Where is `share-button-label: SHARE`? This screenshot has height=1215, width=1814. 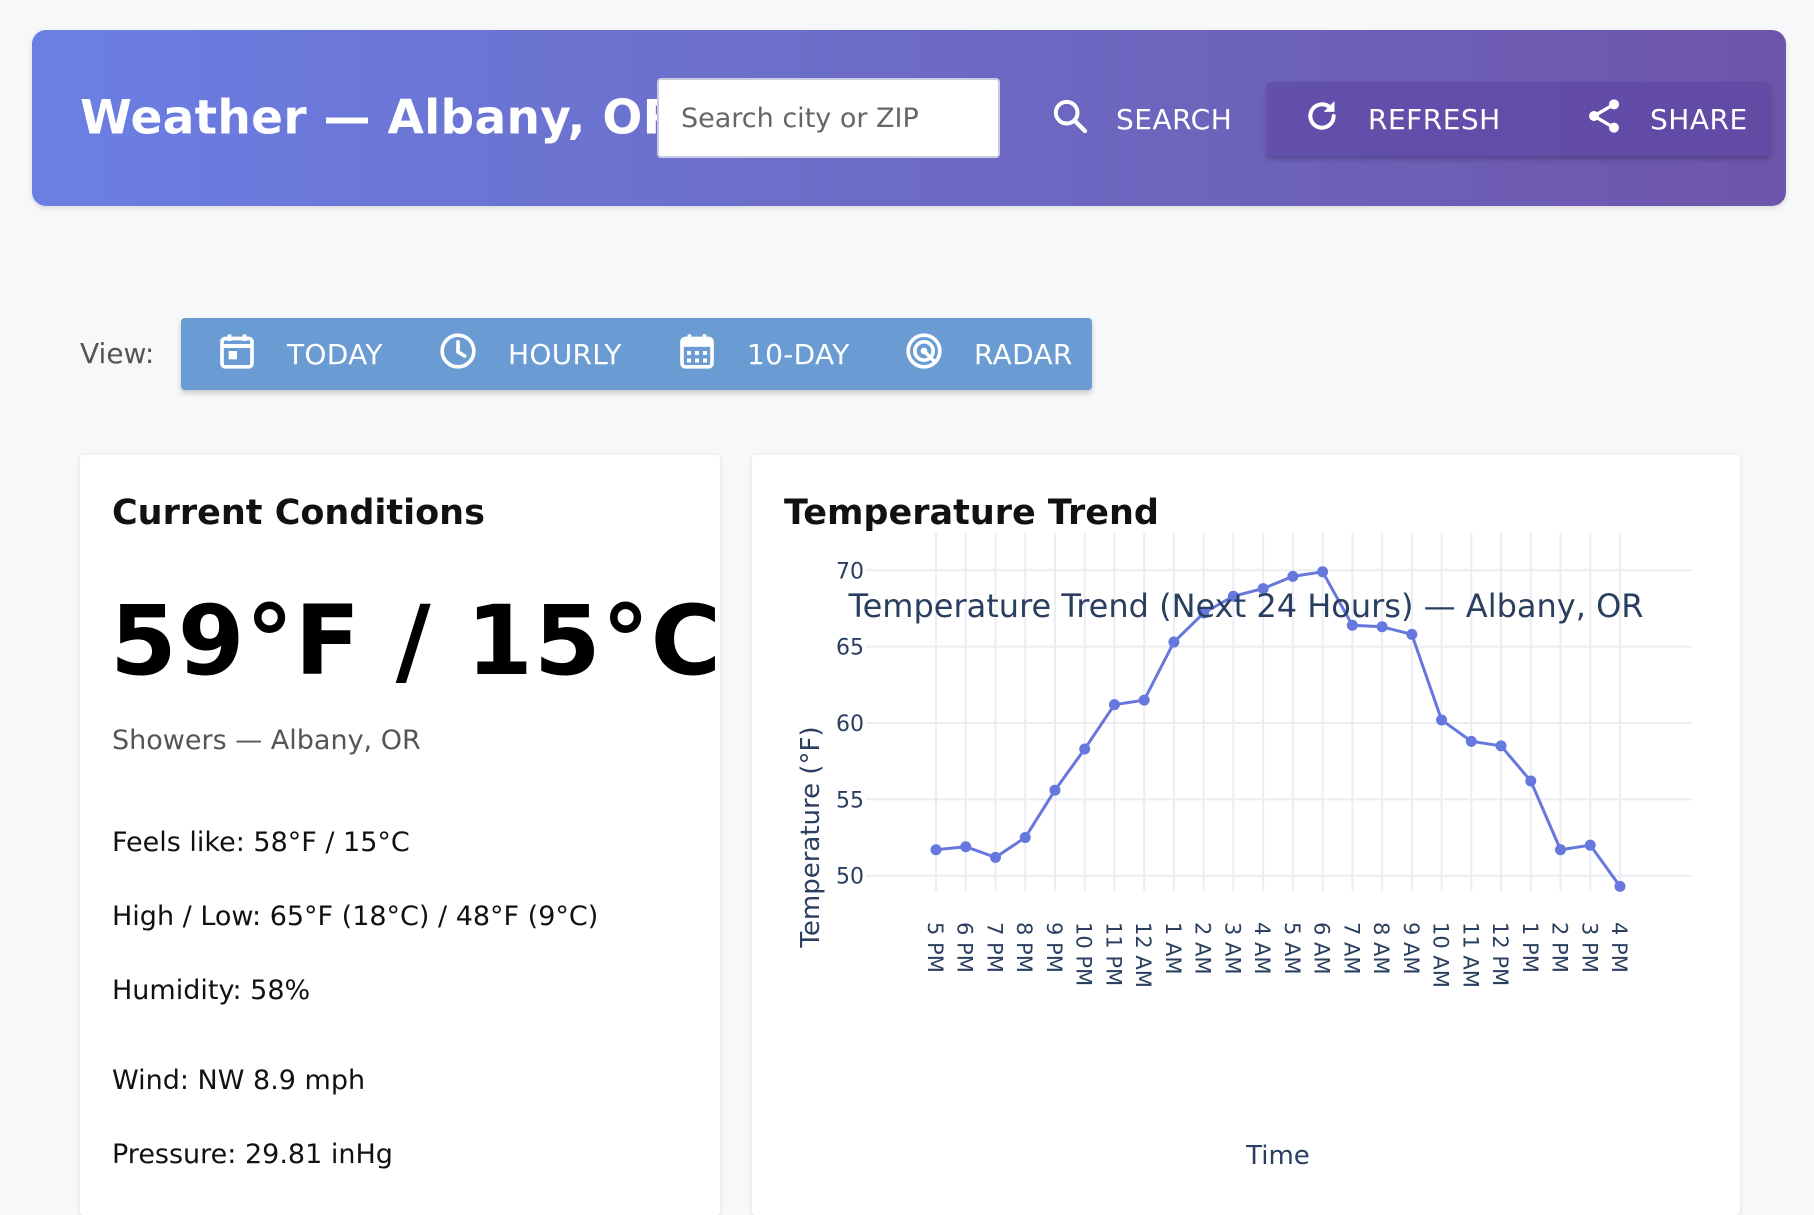
share-button-label: SHARE is located at coordinates (1699, 119).